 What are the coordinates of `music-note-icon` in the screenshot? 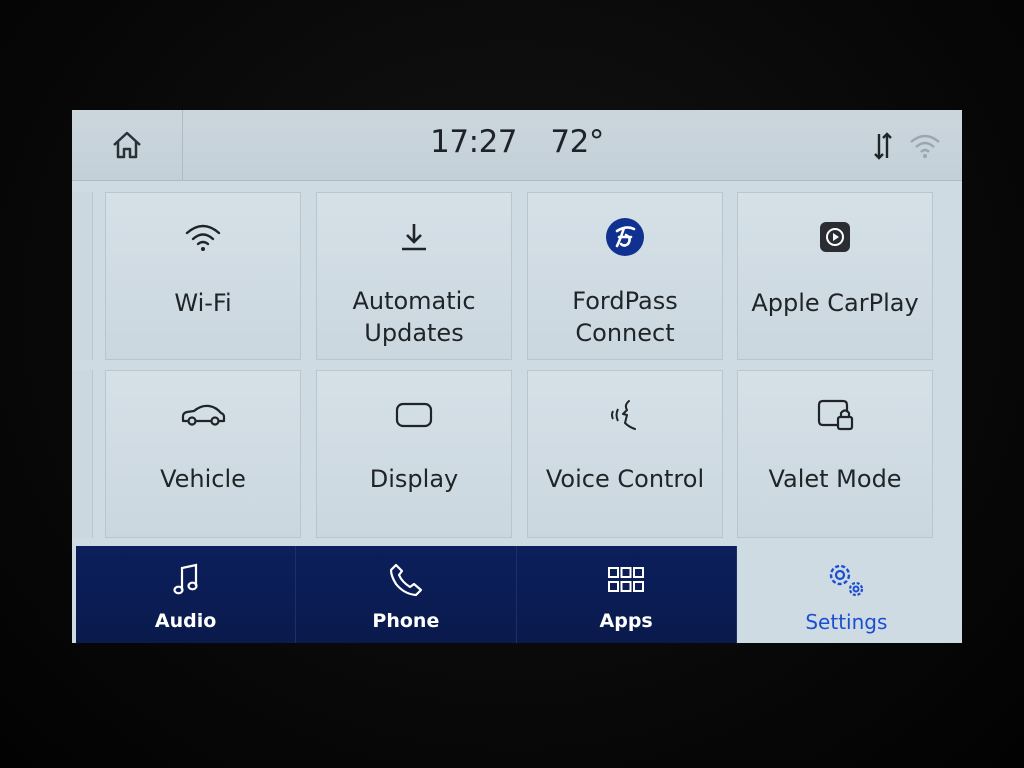 It's located at (185, 579).